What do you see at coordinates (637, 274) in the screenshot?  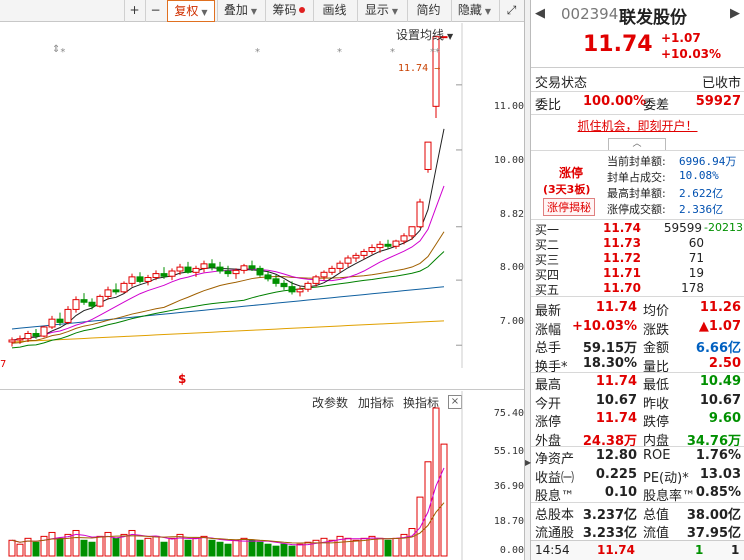 I see `bid-row: 买四 11.71 19` at bounding box center [637, 274].